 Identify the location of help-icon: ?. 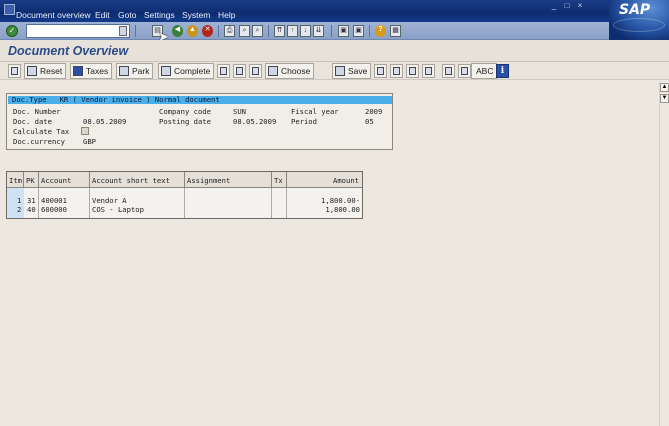
(380, 31).